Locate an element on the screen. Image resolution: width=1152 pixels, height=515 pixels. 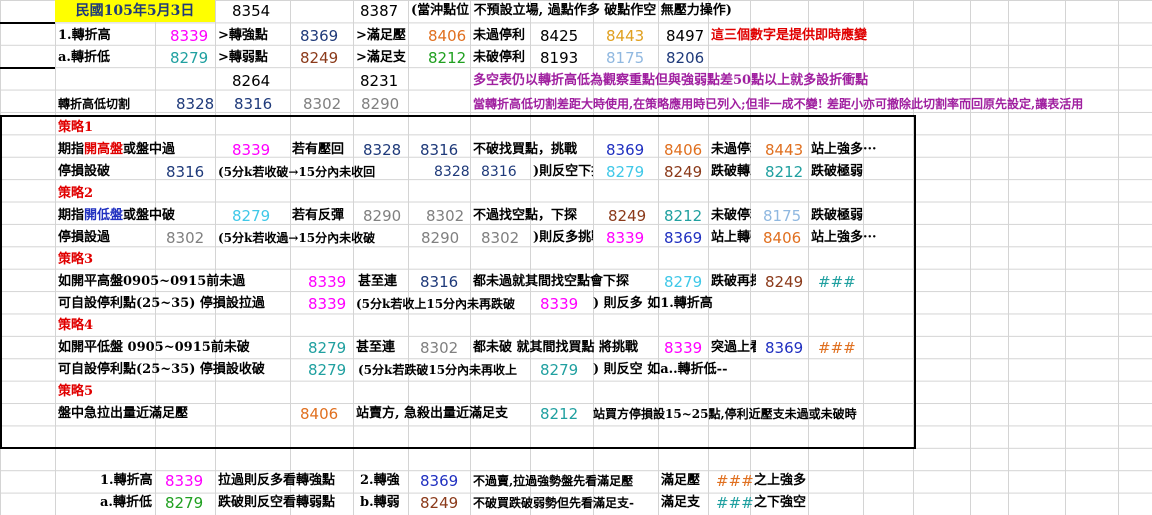
s3-a-value-1: 8339 is located at coordinates (327, 282).